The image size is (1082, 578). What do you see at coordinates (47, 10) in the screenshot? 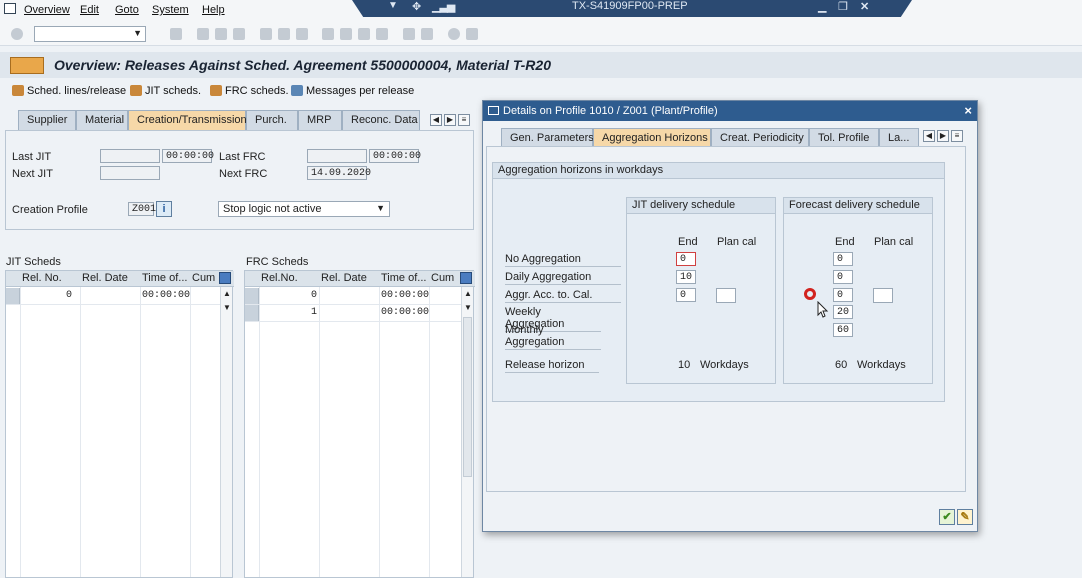
I see `menu-overview: Overview` at bounding box center [47, 10].